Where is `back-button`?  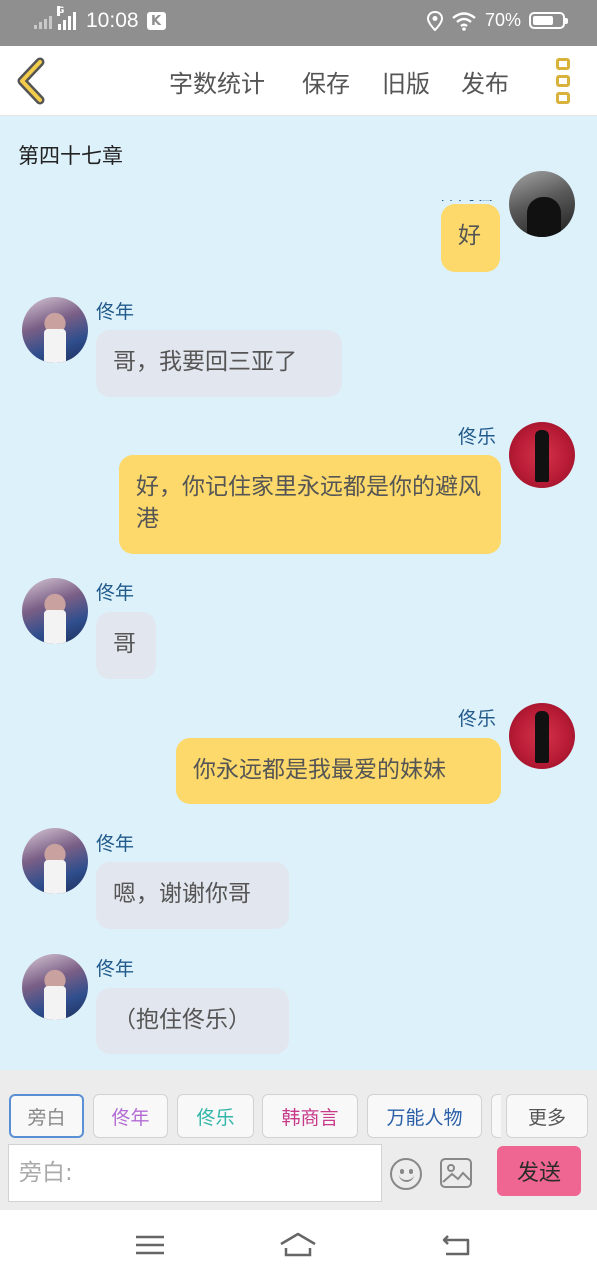 back-button is located at coordinates (32, 81).